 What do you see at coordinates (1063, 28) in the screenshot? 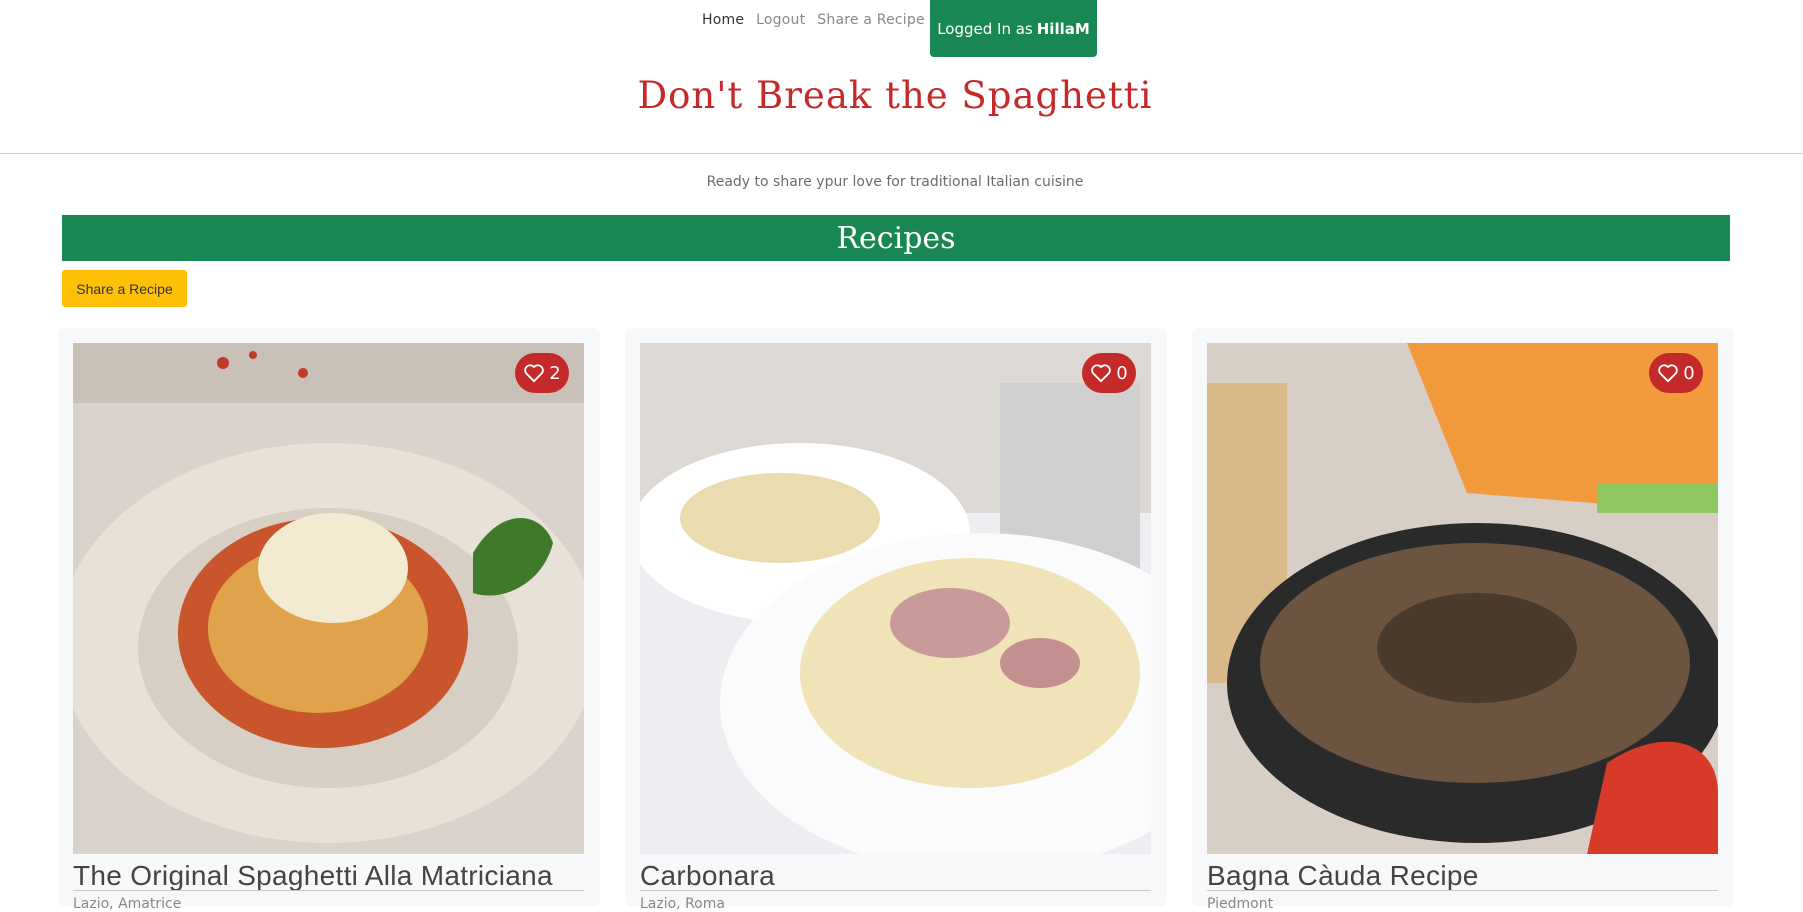
I see `username: HillaM` at bounding box center [1063, 28].